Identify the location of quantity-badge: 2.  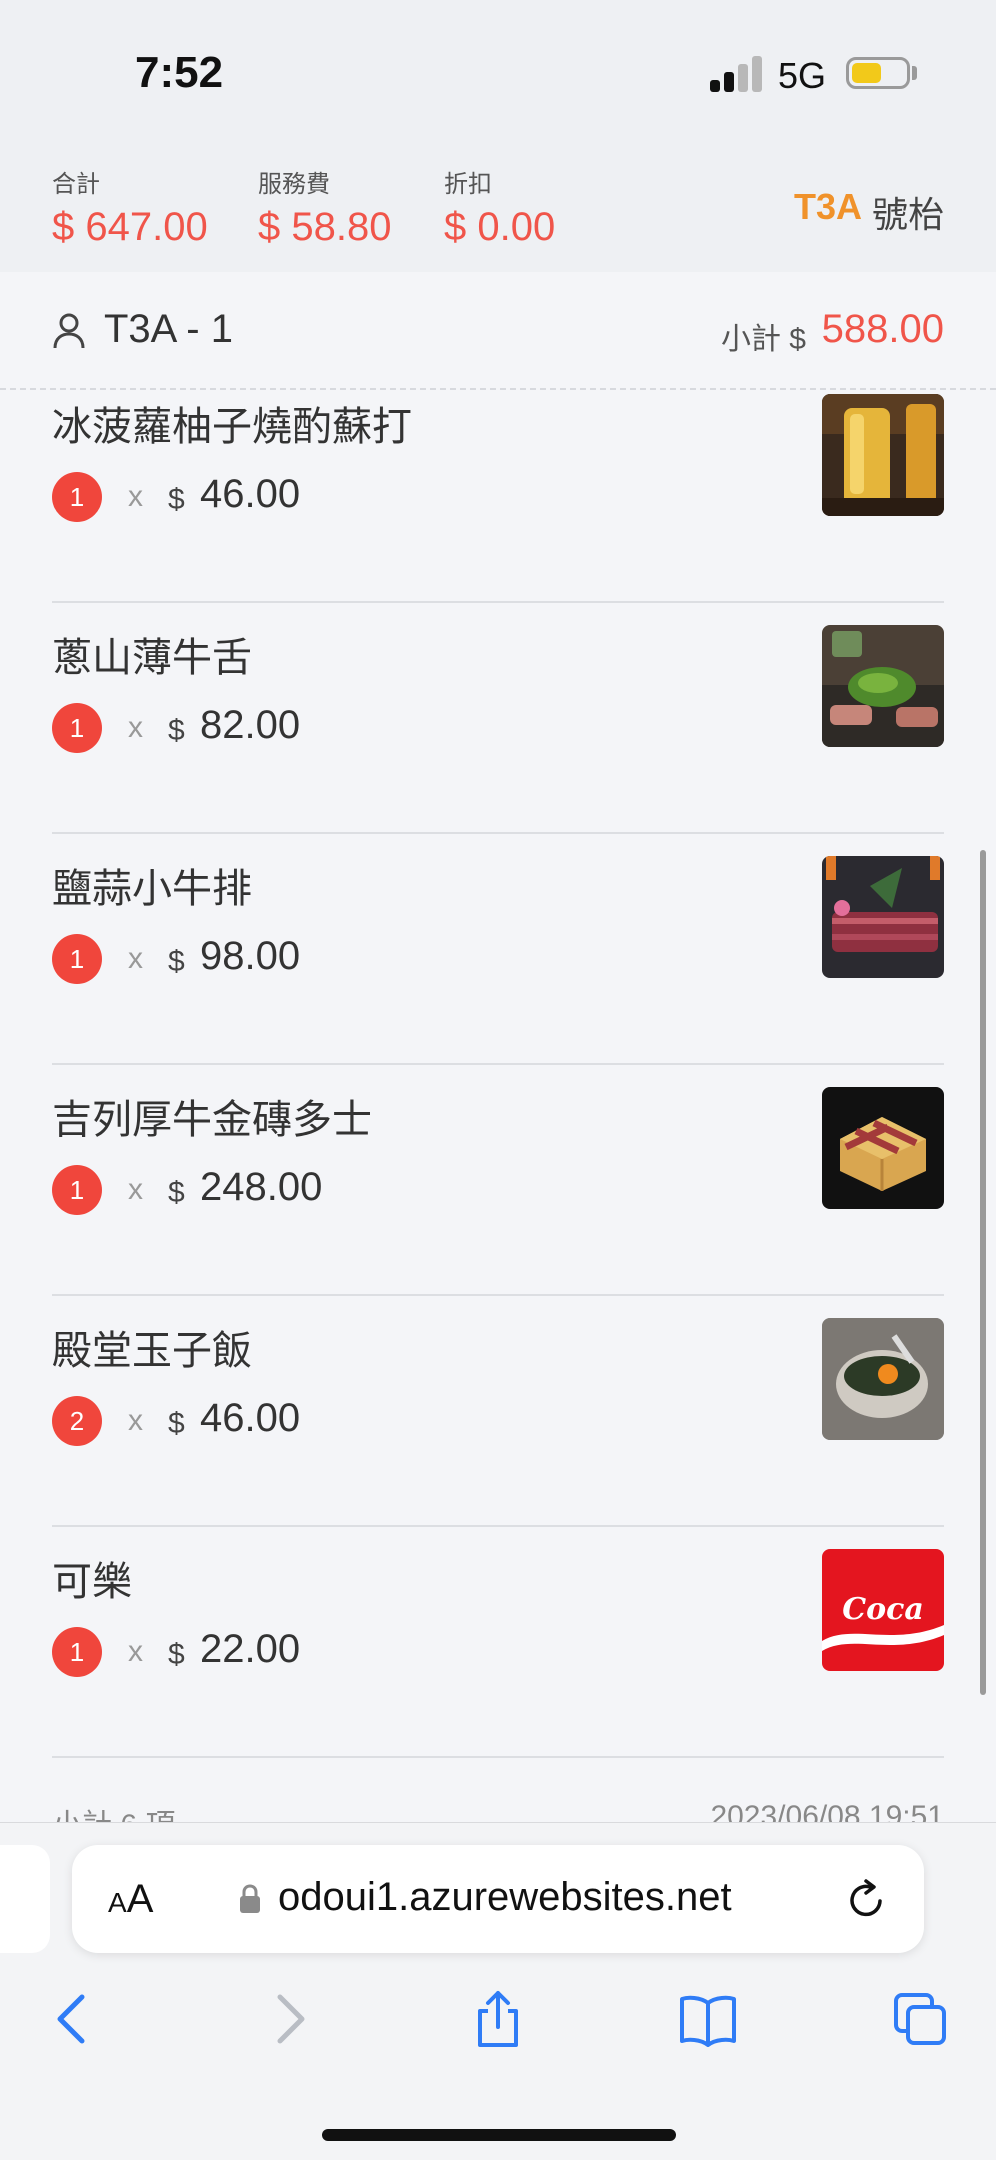
(77, 1421).